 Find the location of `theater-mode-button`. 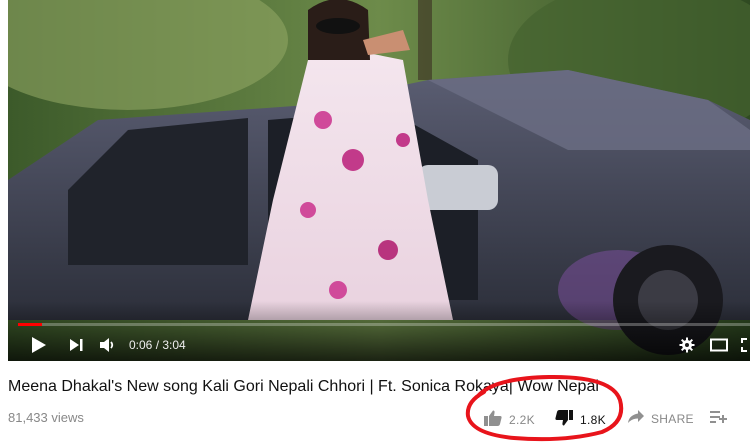

theater-mode-button is located at coordinates (719, 345).